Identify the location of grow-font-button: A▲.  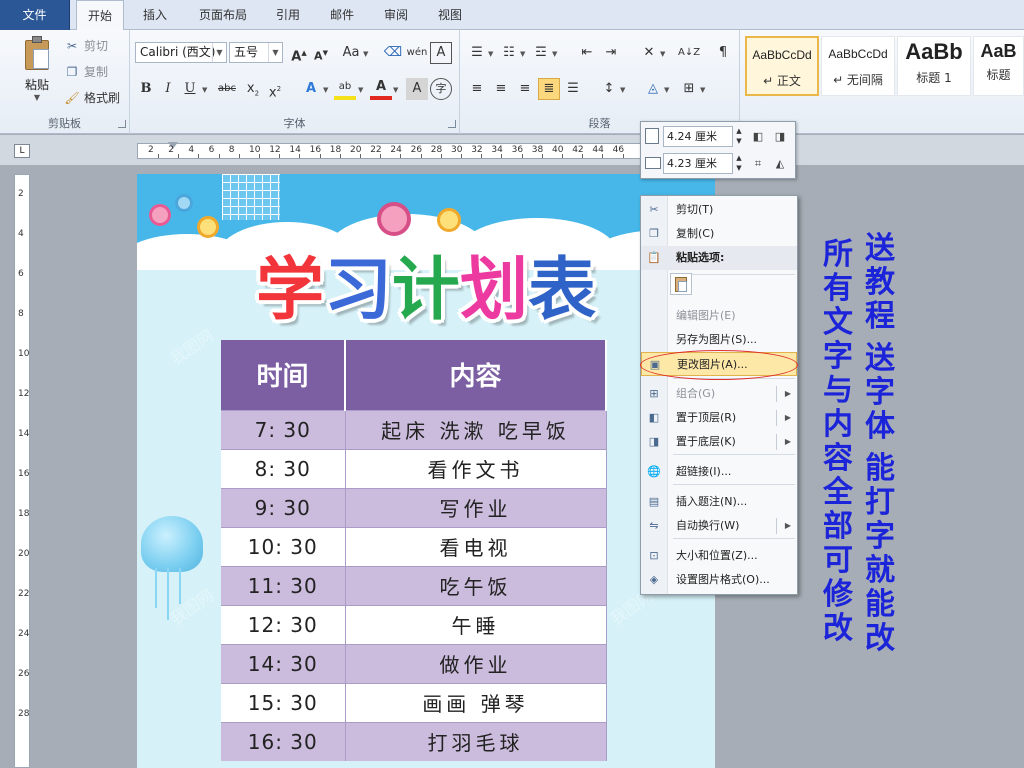
(299, 53).